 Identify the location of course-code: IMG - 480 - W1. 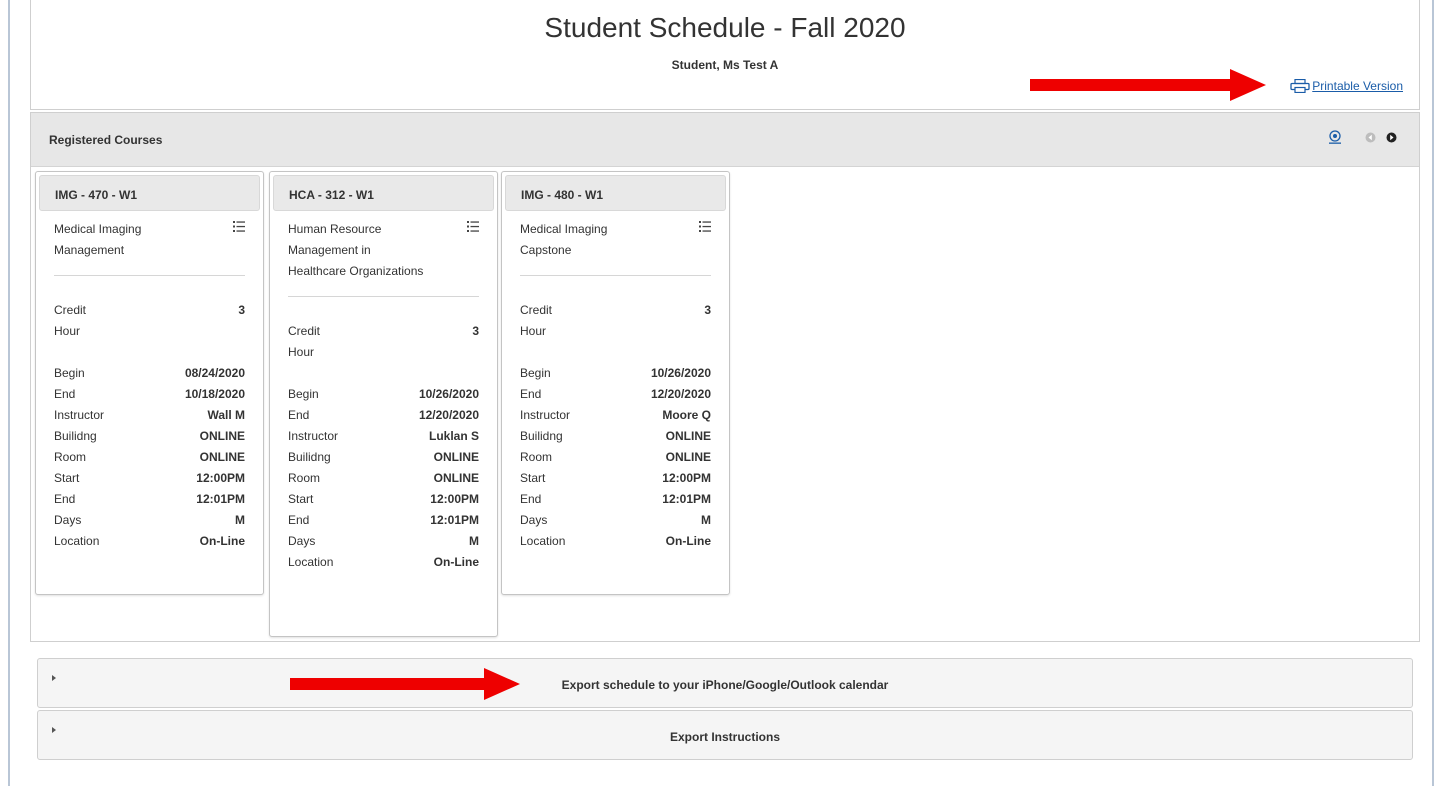
(615, 193).